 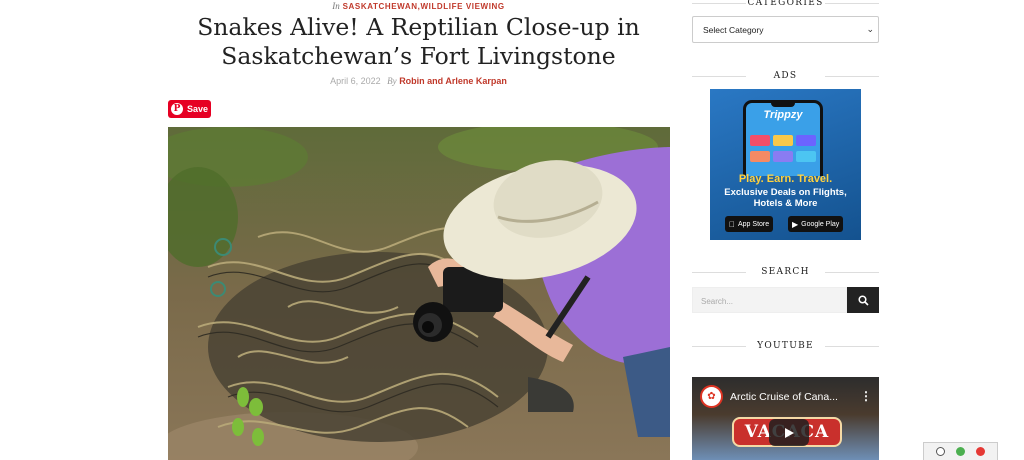 What do you see at coordinates (785, 179) in the screenshot?
I see `ad-tagline: Play. Earn. Travel.` at bounding box center [785, 179].